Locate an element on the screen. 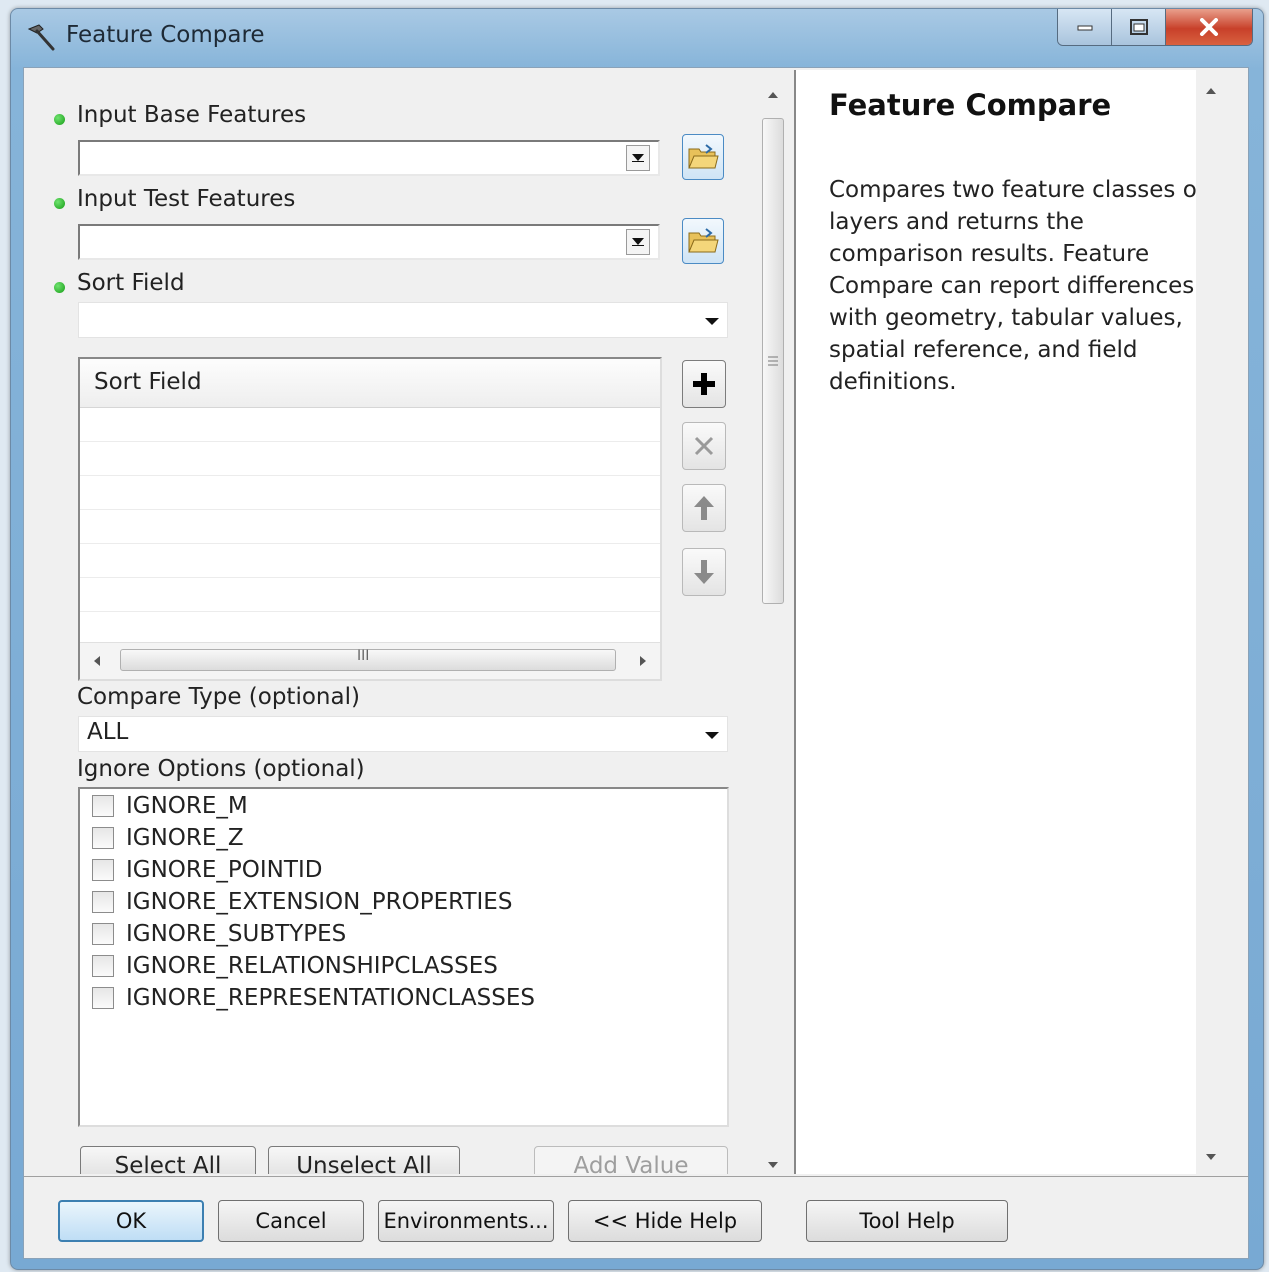  compare-type-label: Compare Type (optional) is located at coordinates (218, 697).